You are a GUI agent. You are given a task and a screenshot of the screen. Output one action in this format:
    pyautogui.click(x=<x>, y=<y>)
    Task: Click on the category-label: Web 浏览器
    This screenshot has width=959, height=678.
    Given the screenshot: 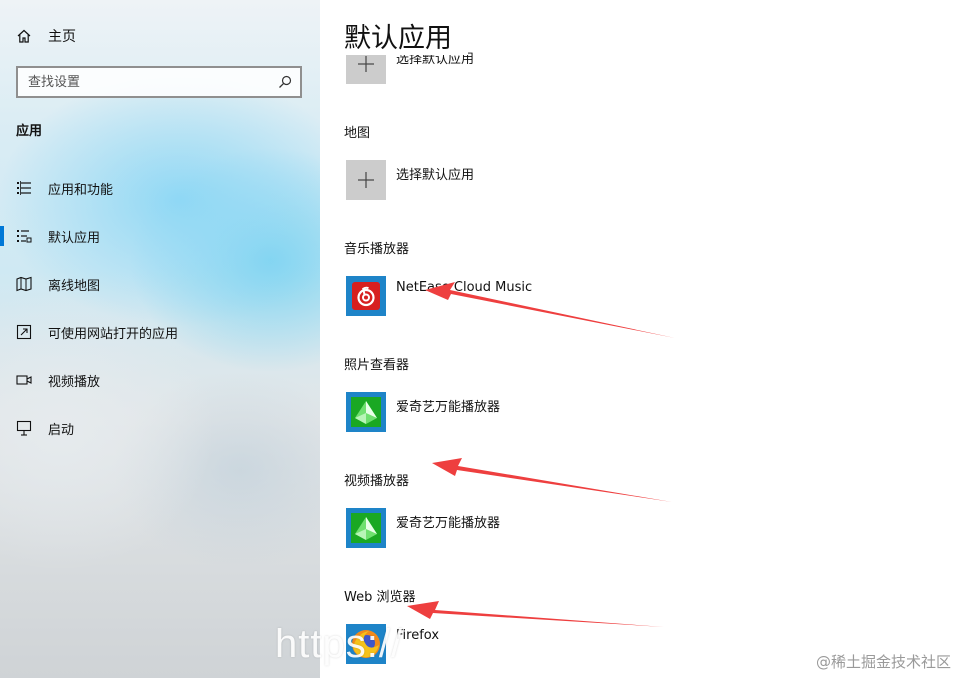 What is the action you would take?
    pyautogui.click(x=380, y=597)
    